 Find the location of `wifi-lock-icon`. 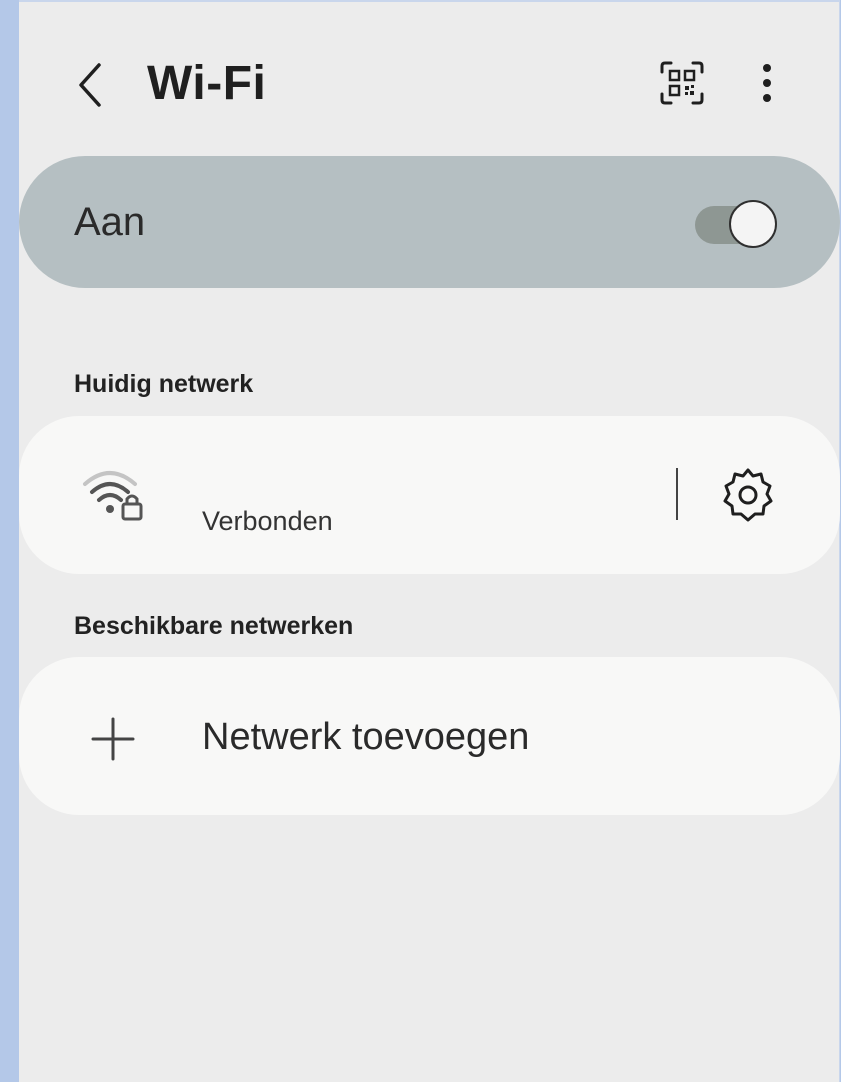

wifi-lock-icon is located at coordinates (113, 496).